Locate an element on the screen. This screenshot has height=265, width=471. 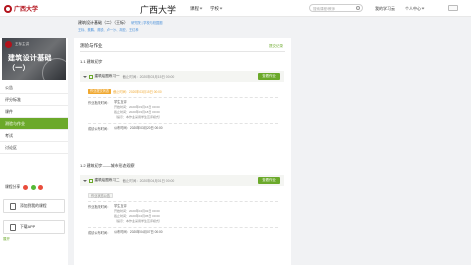
cover-subtitle: 王标主讲 is located at coordinates (22, 44).